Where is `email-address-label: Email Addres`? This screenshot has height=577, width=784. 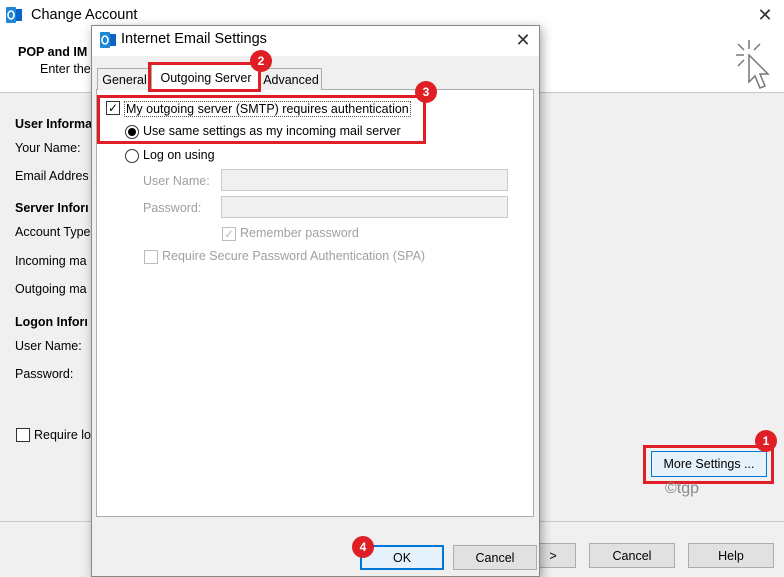
email-address-label: Email Addres is located at coordinates (52, 176).